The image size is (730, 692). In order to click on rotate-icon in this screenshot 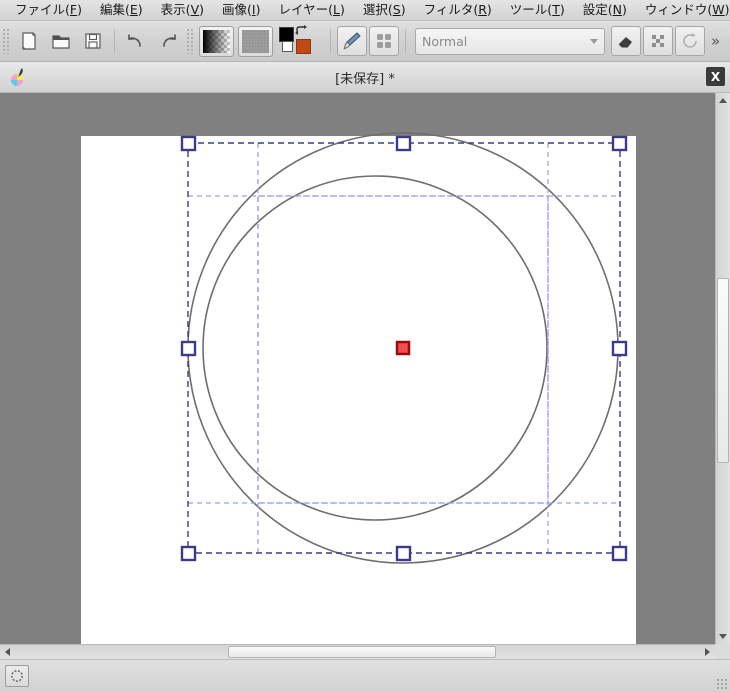, I will do `click(690, 40)`.